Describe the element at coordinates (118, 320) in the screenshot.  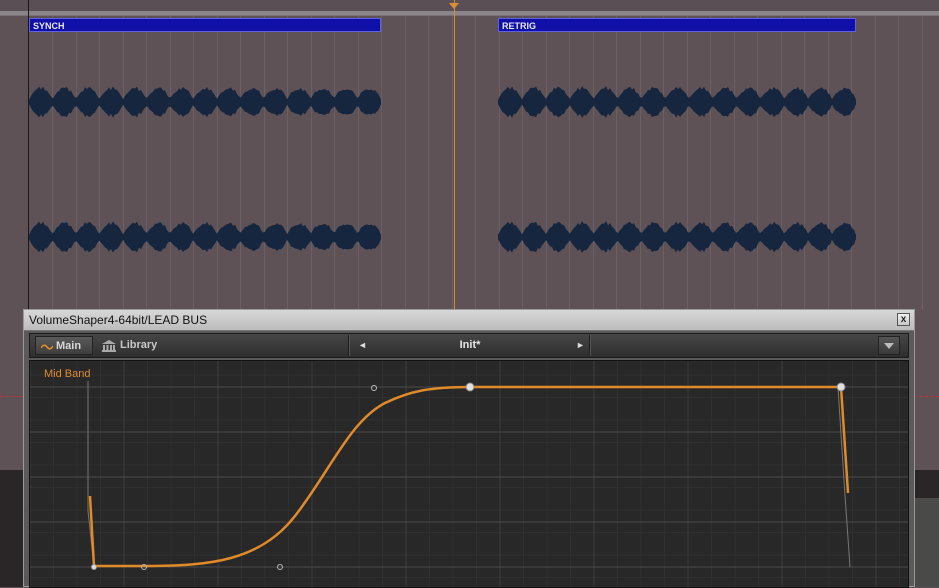
I see `plugin-window-title: VolumeShaper4-64bit/LEAD BUS` at that location.